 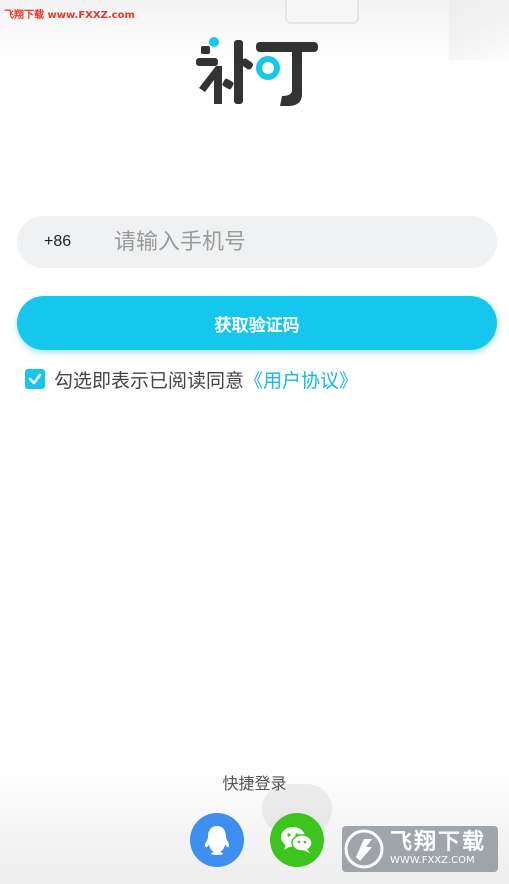 What do you see at coordinates (322, 12) in the screenshot?
I see `background-decoration` at bounding box center [322, 12].